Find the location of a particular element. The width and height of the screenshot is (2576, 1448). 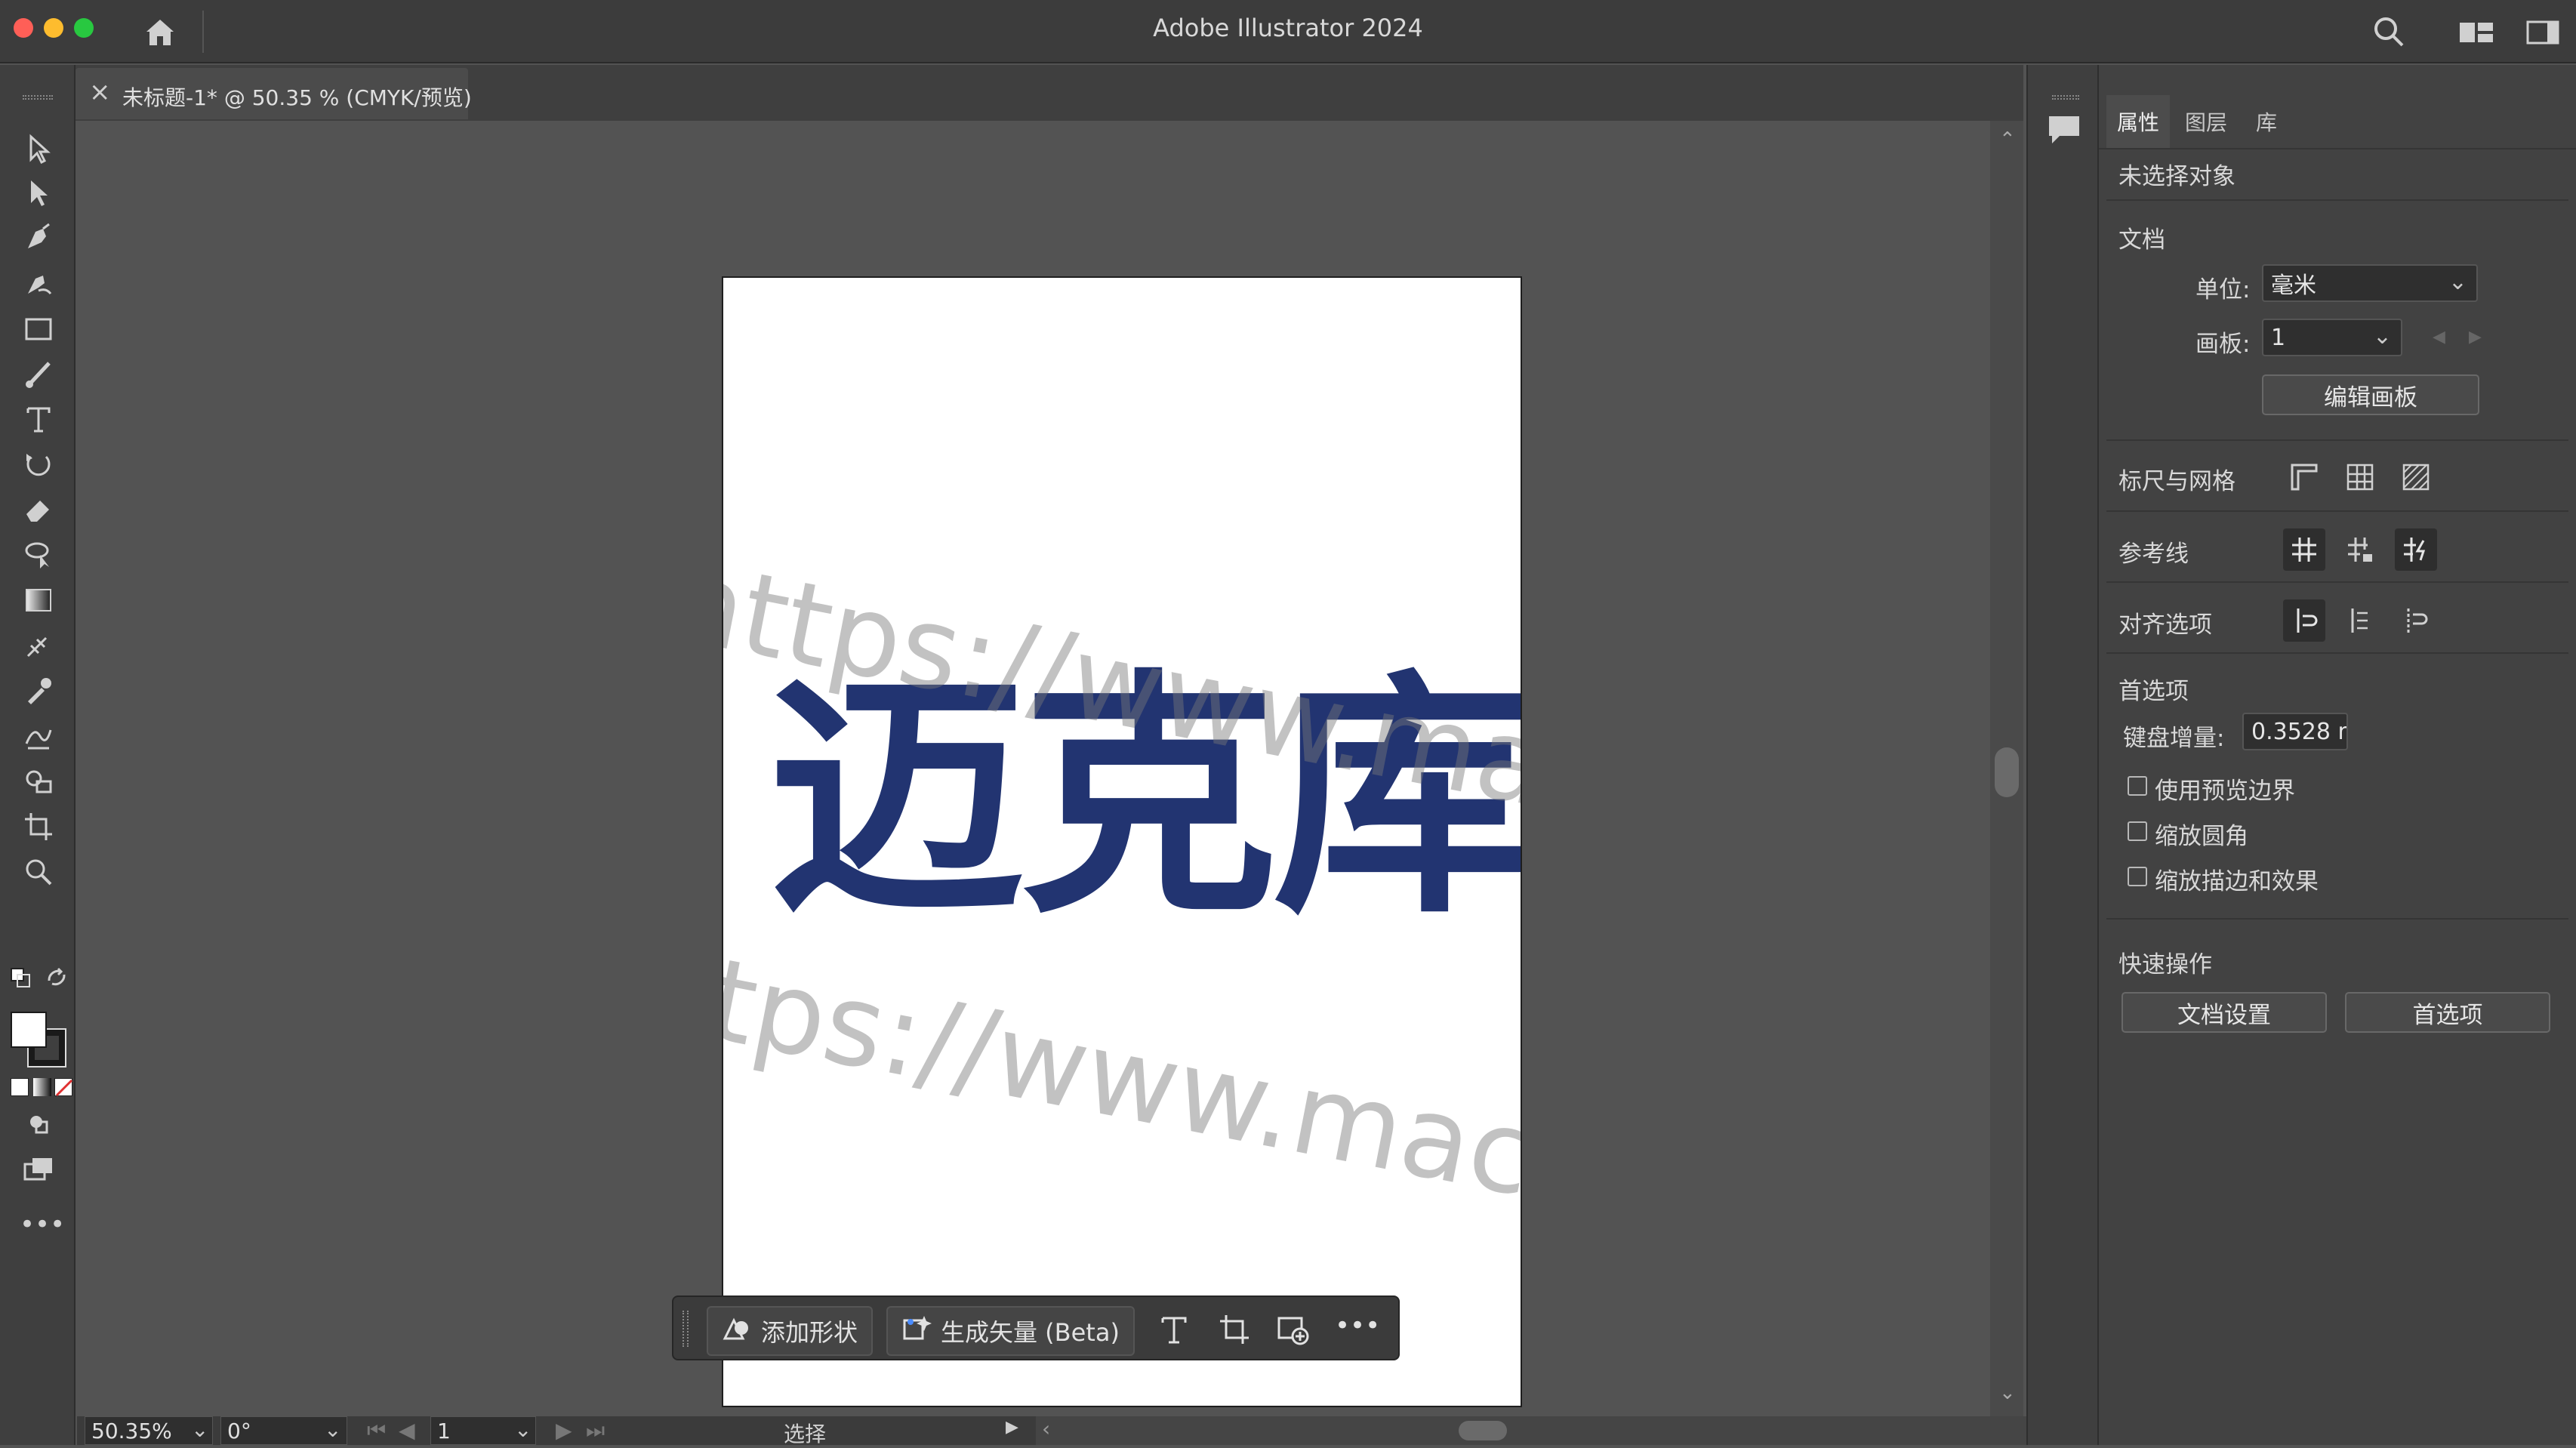

horizontal-scroll-thumb is located at coordinates (1483, 1430).